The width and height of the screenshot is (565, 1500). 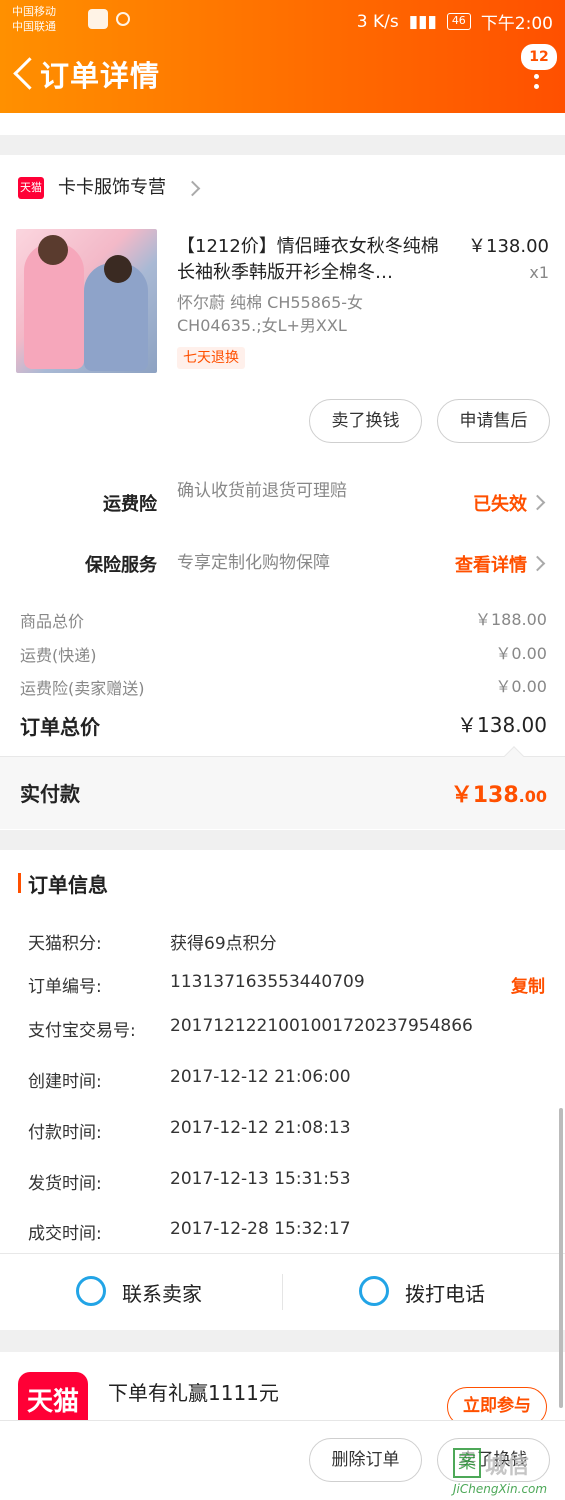 I want to click on status-bar: 中国移动 中国联通 3 K/s ▮▮▮ 46 下午2:00, so click(x=282, y=20).